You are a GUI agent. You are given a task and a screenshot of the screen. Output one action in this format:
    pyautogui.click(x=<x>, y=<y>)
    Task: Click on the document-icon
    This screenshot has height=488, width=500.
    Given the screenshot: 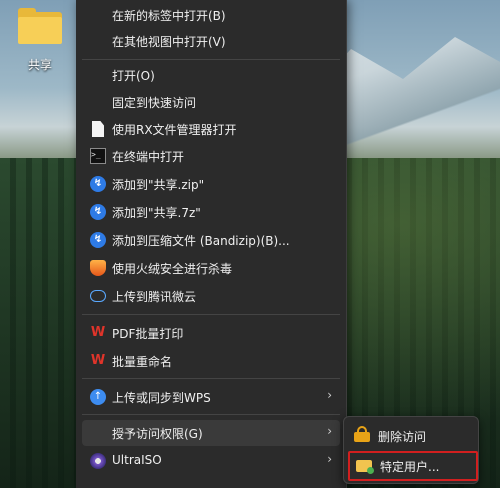 What is the action you would take?
    pyautogui.click(x=98, y=129)
    